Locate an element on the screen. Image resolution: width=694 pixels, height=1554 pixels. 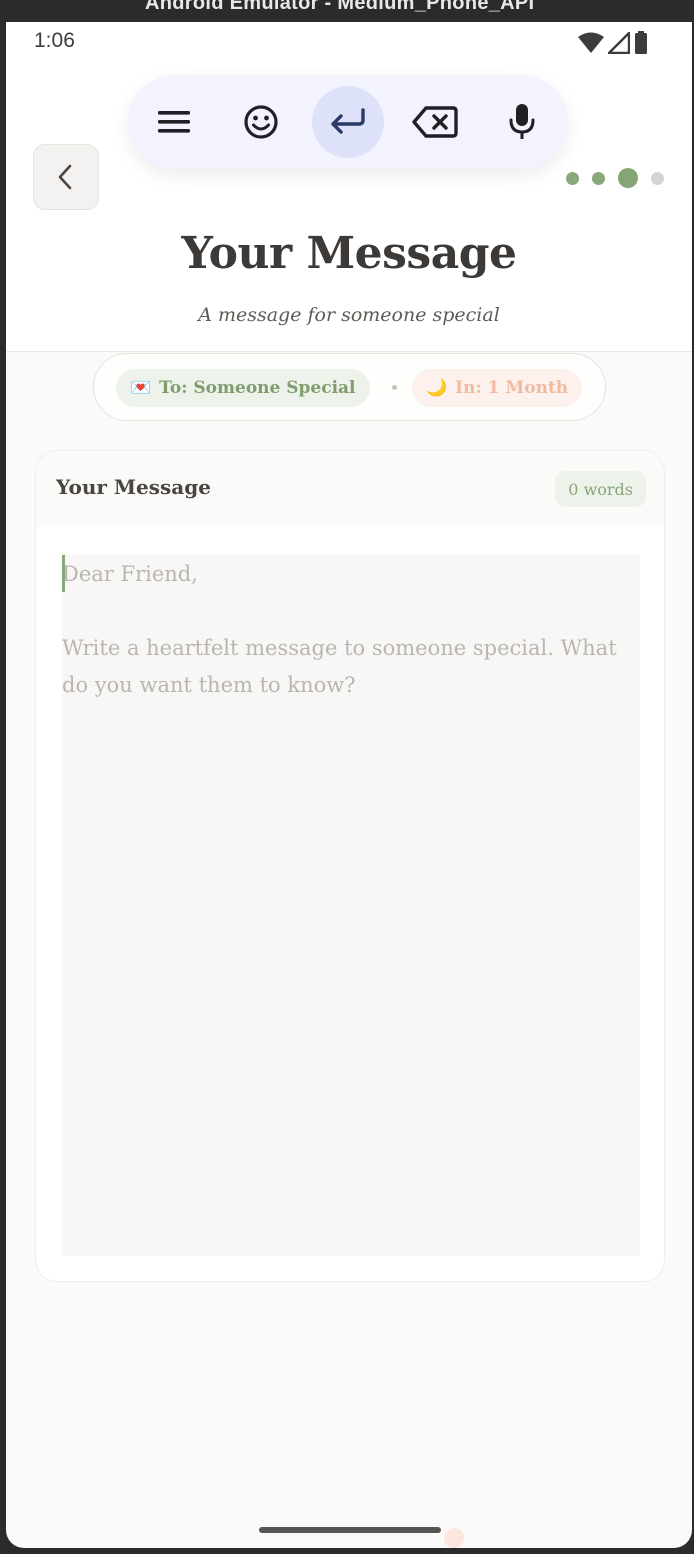
delivery-time-chip: 🌙 In: 1 Month is located at coordinates (497, 388).